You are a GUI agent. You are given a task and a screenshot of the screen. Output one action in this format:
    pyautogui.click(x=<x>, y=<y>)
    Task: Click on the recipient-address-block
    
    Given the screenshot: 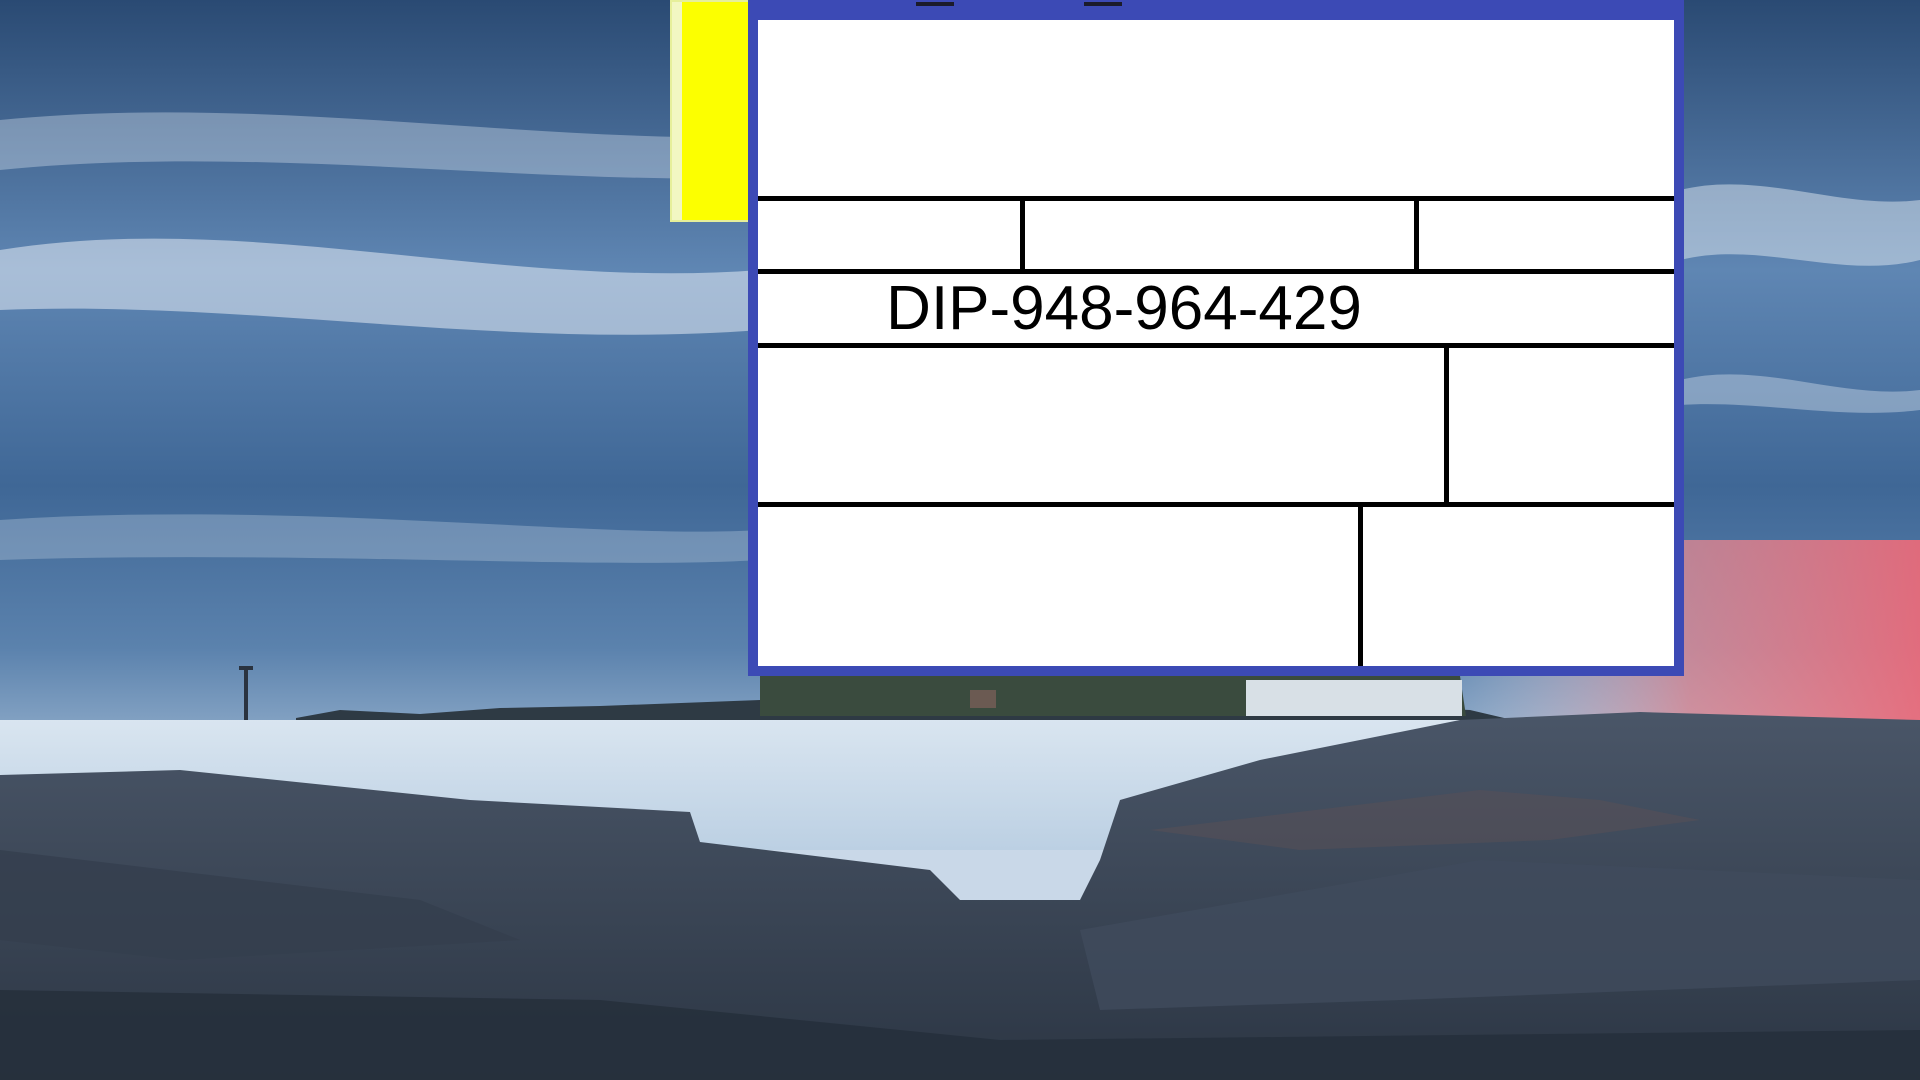 What is the action you would take?
    pyautogui.click(x=1101, y=425)
    